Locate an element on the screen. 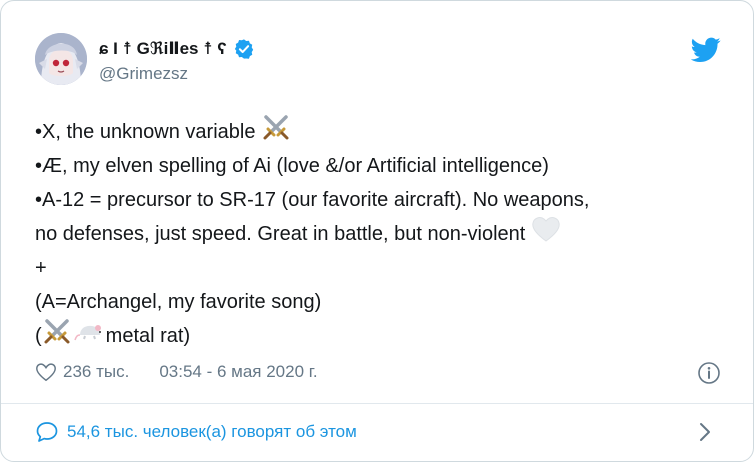 The image size is (756, 464). display-name: ɕ Ɩ ☨ GℜiⅡes ☨ ʕ is located at coordinates (177, 49).